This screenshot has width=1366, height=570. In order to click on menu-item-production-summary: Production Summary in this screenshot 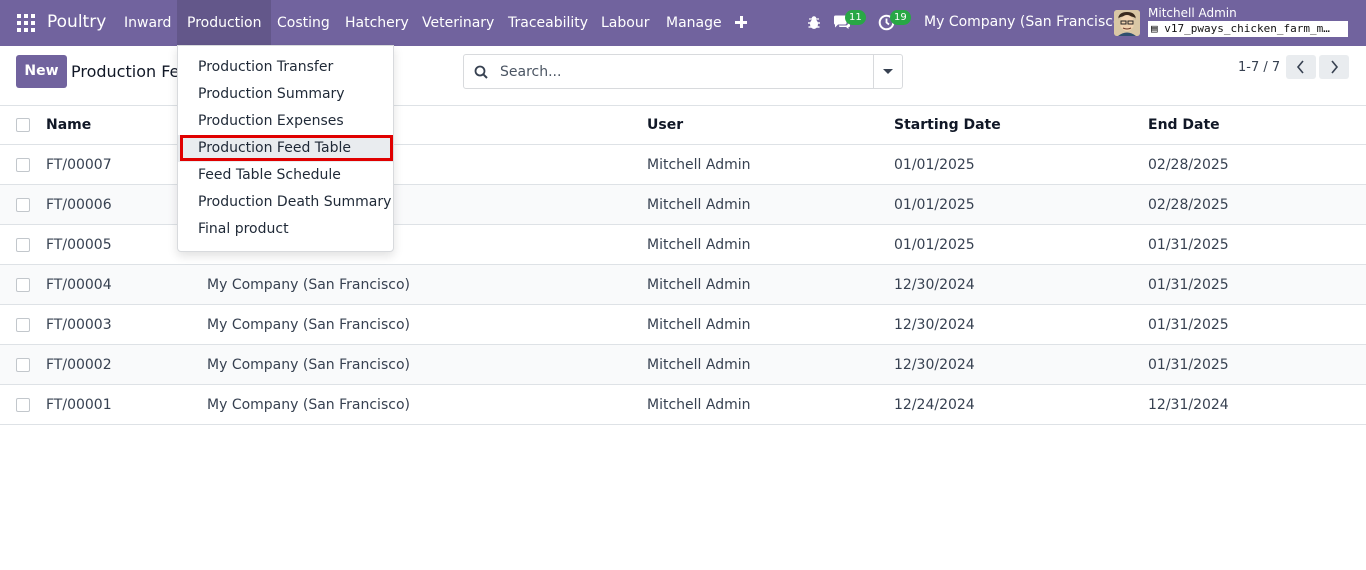, I will do `click(285, 94)`.